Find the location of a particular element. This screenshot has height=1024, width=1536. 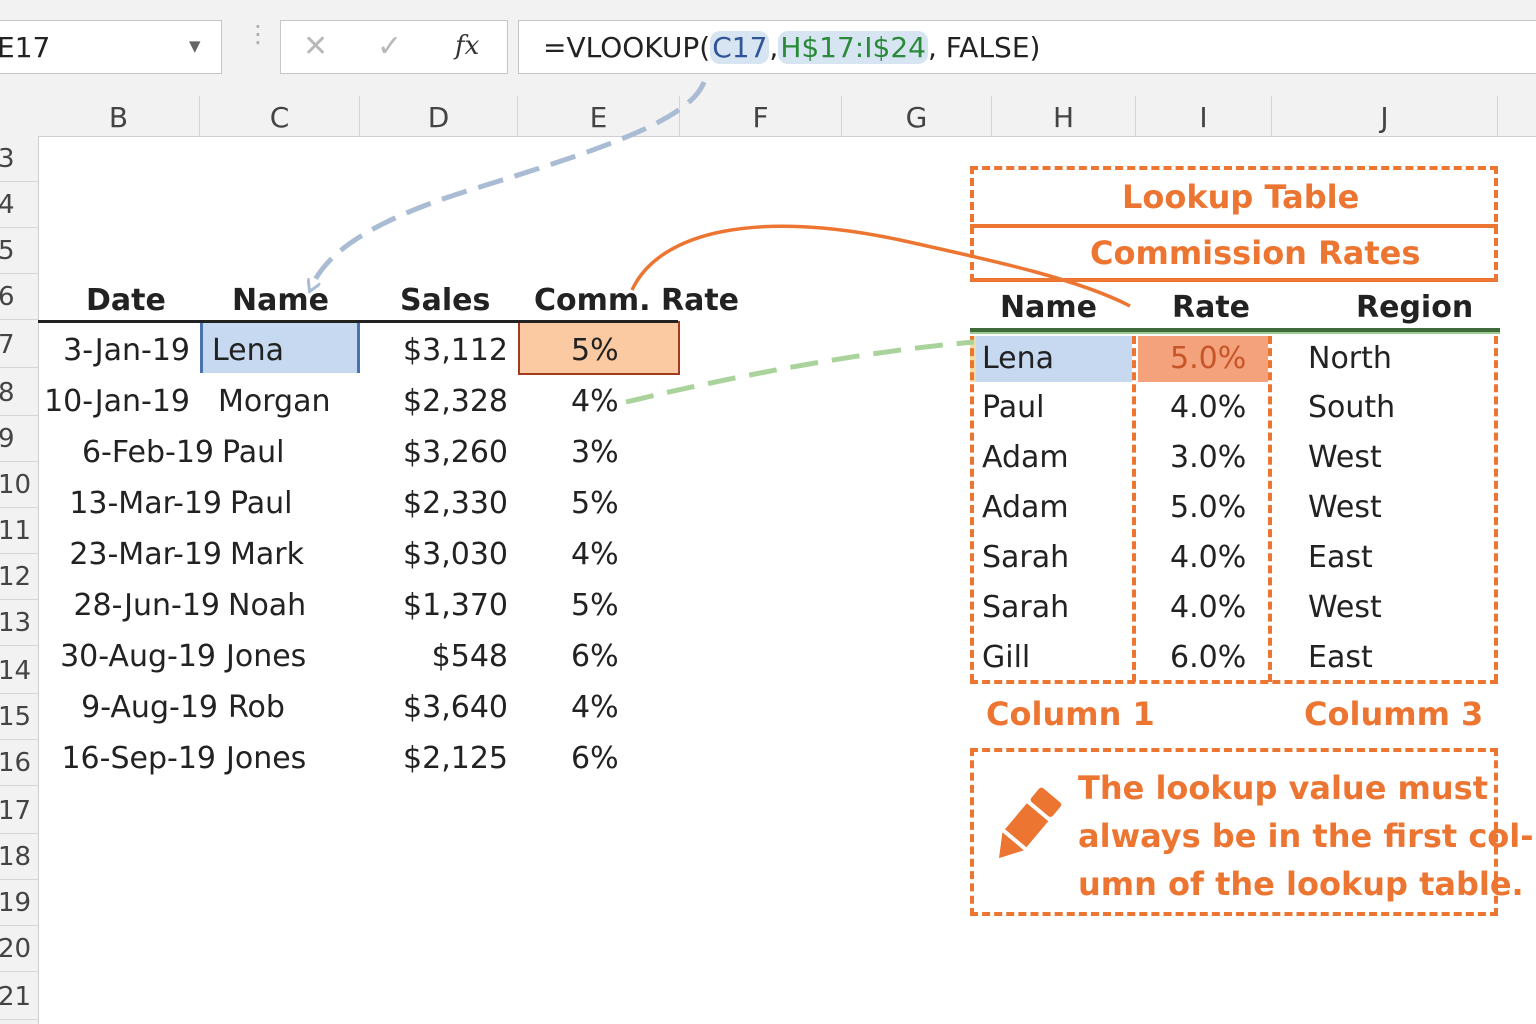

row-header: 6 is located at coordinates (19, 297).